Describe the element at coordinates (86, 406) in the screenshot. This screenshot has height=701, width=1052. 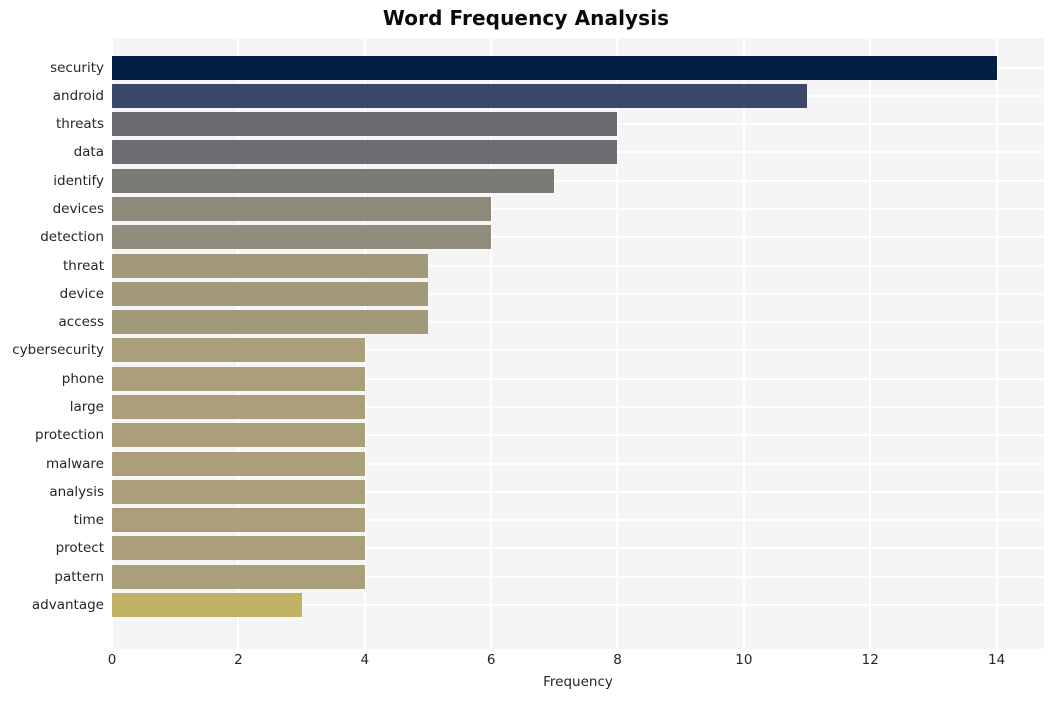
I see `y-tick-label-large: large` at that location.